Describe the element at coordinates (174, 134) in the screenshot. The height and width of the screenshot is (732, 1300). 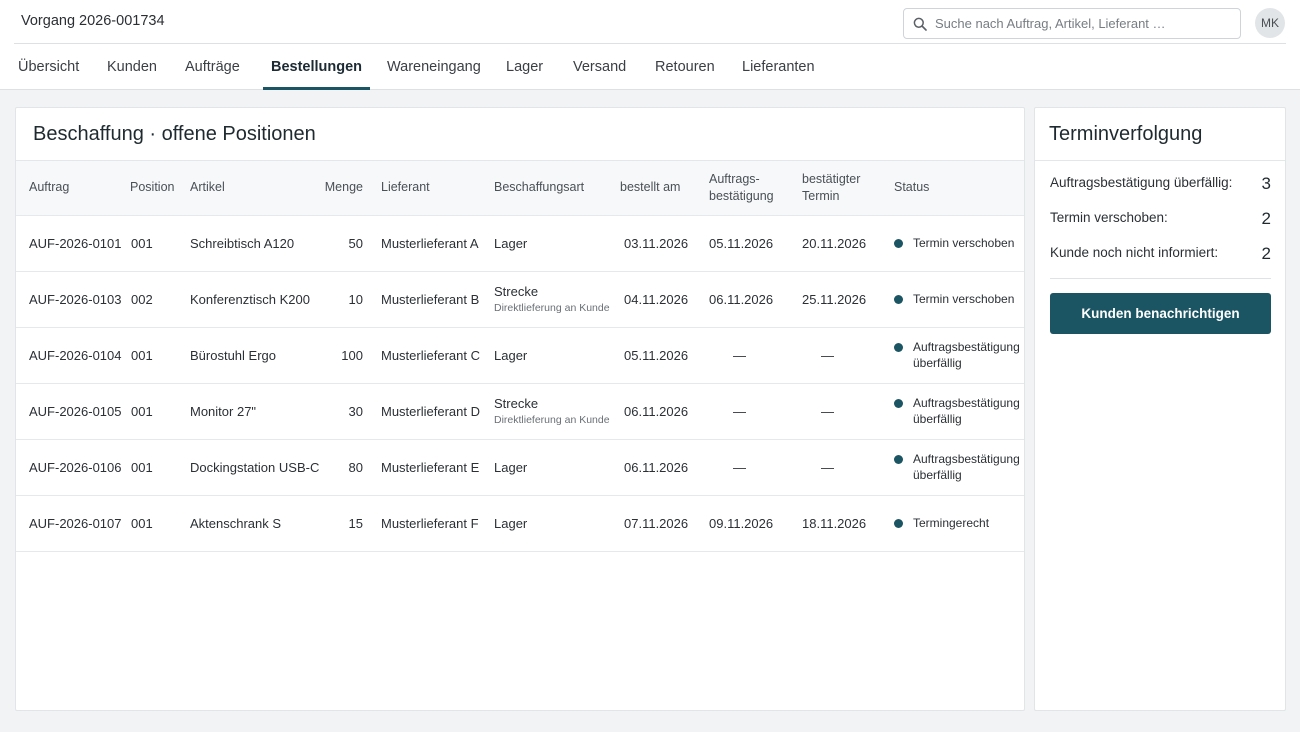
I see `procurement-title: Beschaffung · offene Positionen` at that location.